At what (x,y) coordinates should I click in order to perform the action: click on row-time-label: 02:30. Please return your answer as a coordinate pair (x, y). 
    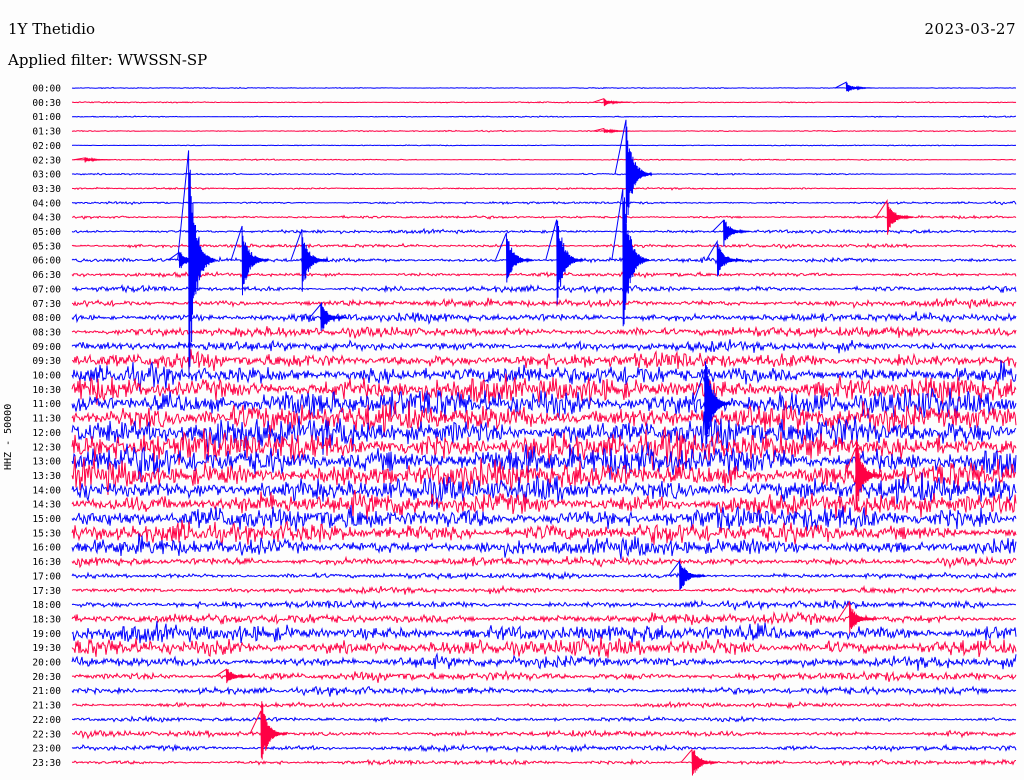
    Looking at the image, I should click on (46, 160).